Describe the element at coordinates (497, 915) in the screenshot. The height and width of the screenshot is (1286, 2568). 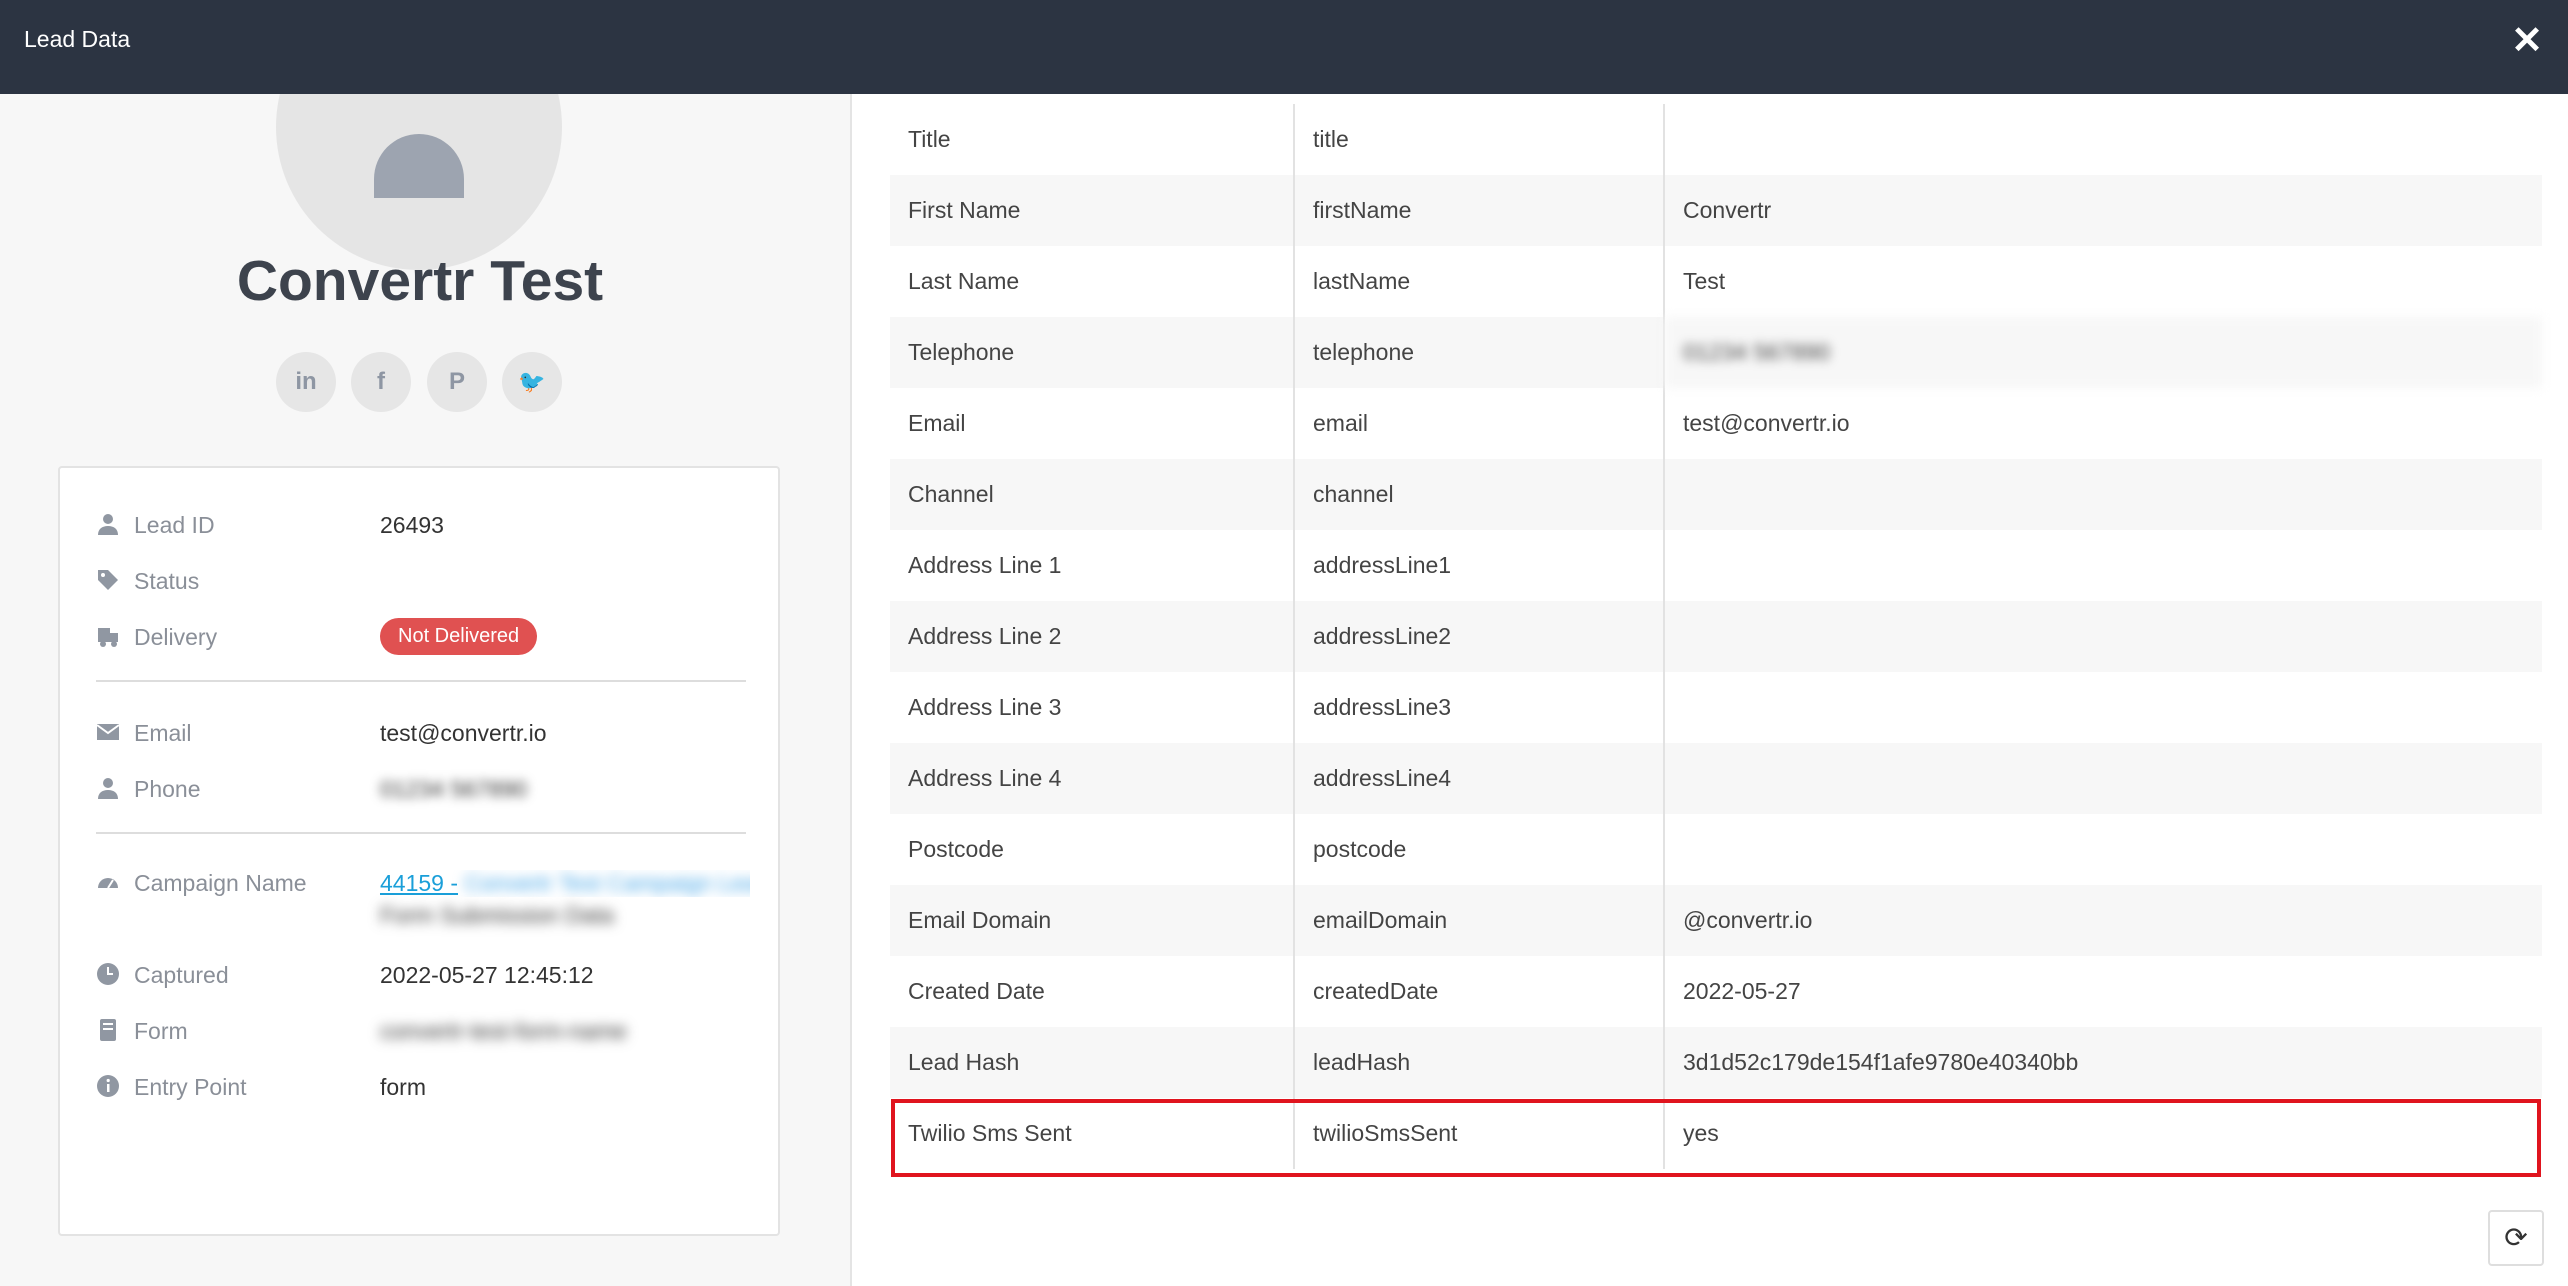
I see `campaign-name-text-line2: Form Submission Data` at that location.